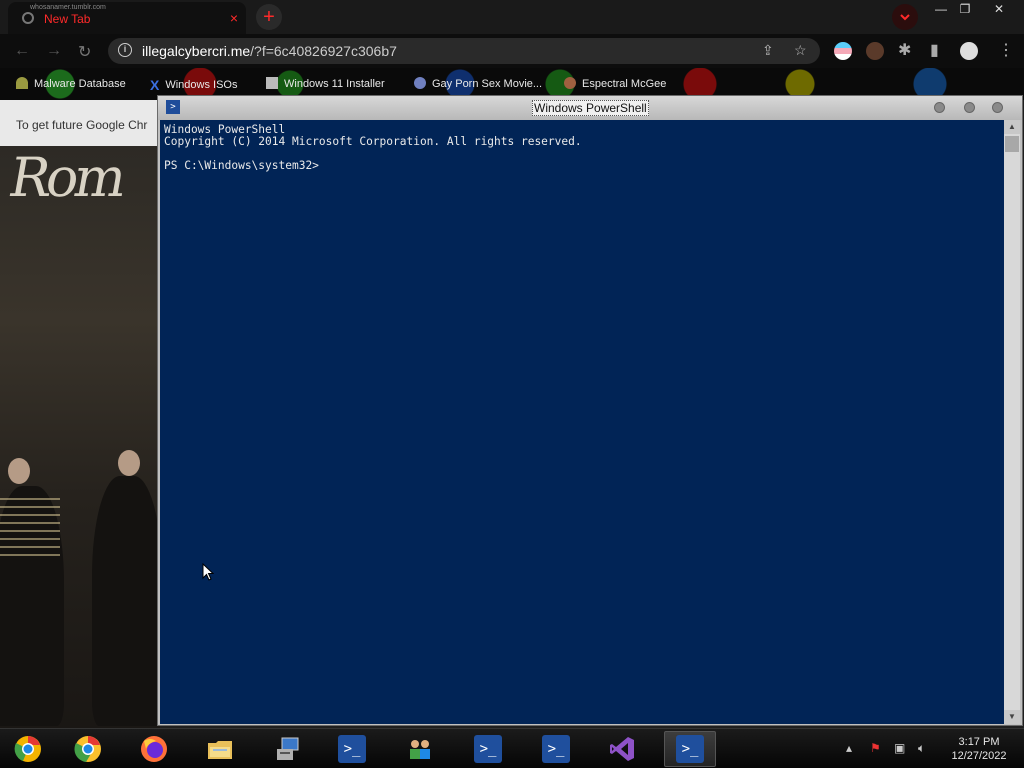  I want to click on firefox-button, so click(154, 749).